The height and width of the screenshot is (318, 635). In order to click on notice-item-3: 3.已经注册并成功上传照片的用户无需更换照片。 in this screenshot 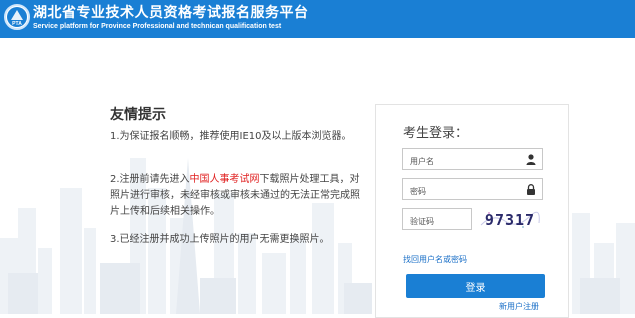, I will do `click(220, 239)`.